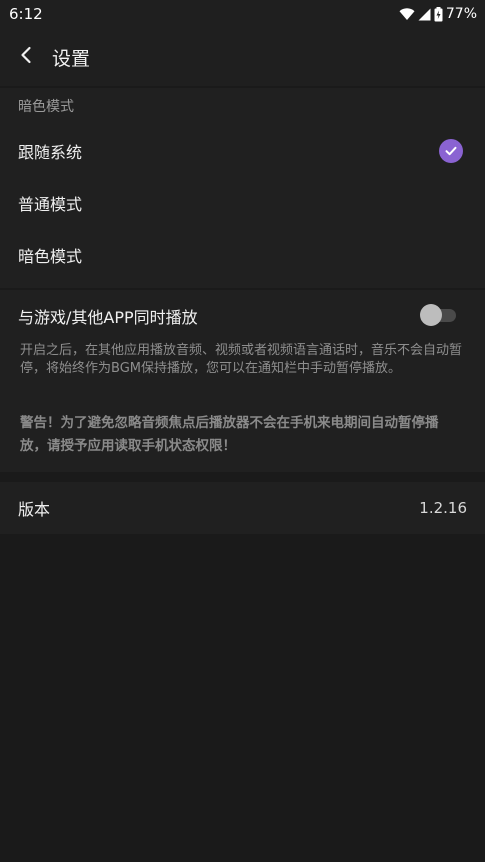  What do you see at coordinates (242, 203) in the screenshot?
I see `theme-option-normal: 普通模式` at bounding box center [242, 203].